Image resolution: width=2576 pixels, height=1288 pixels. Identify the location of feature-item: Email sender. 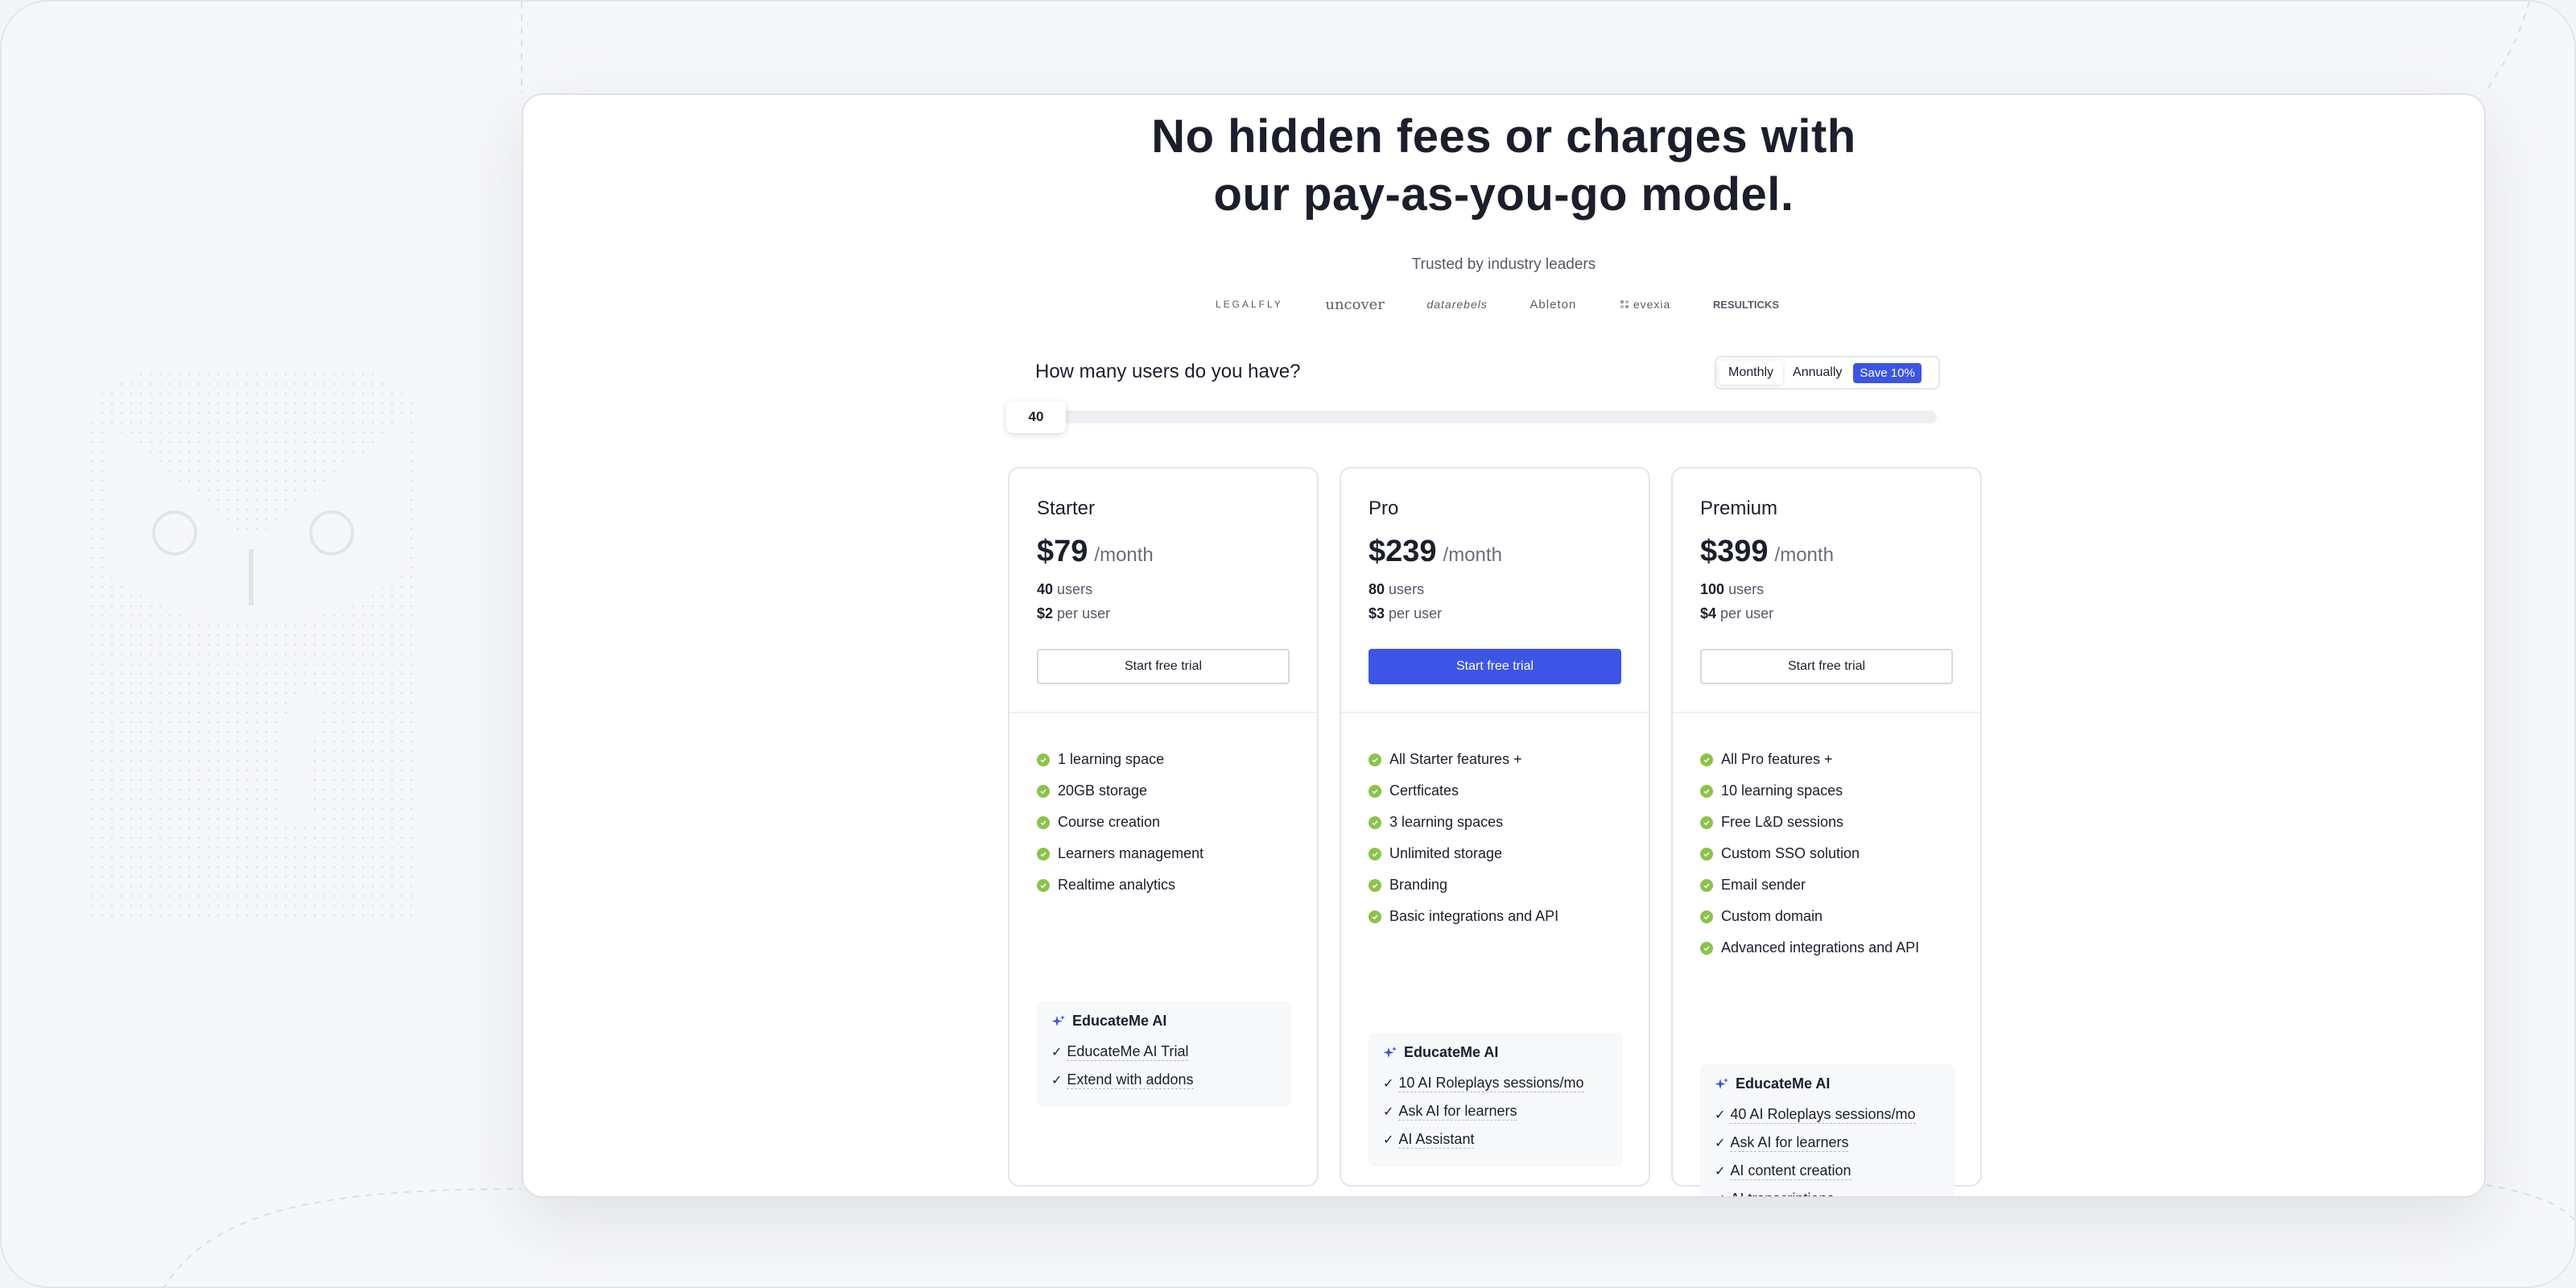
(1809, 885).